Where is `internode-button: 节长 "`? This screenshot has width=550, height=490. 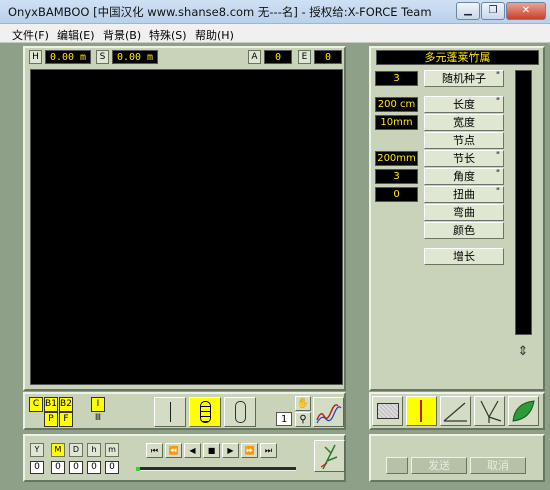 internode-button: 节长 " is located at coordinates (464, 158).